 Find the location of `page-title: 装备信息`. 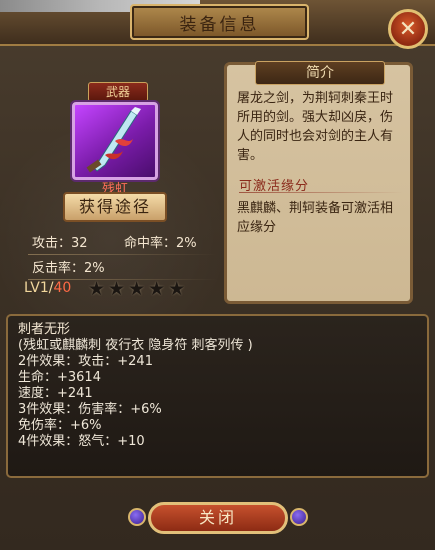

page-title: 装备信息 is located at coordinates (219, 24).